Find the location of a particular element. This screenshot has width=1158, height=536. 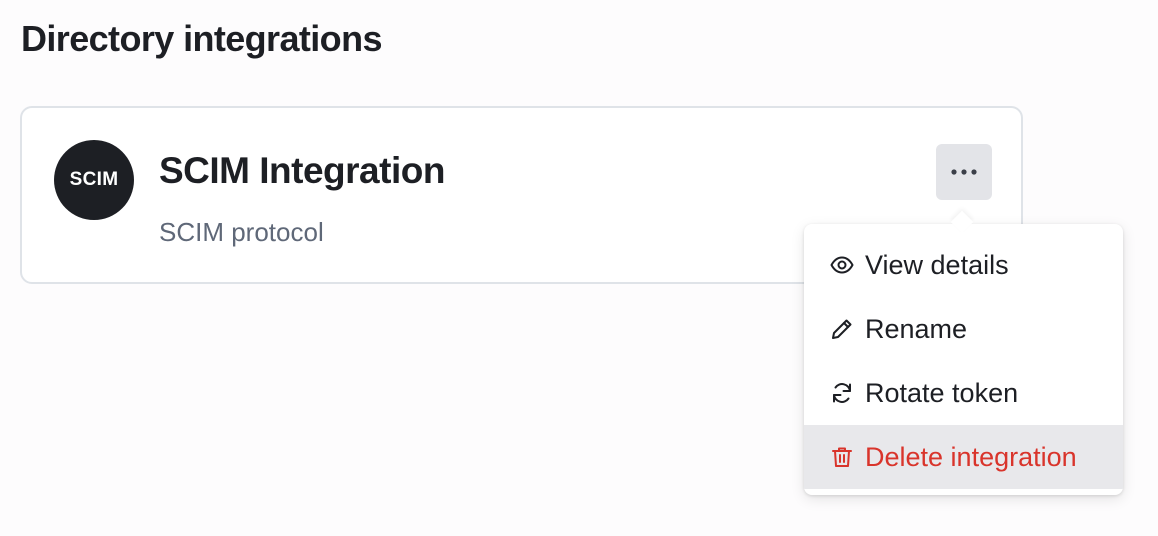

menu-item-delete-integration: Delete integration is located at coordinates (963, 457).